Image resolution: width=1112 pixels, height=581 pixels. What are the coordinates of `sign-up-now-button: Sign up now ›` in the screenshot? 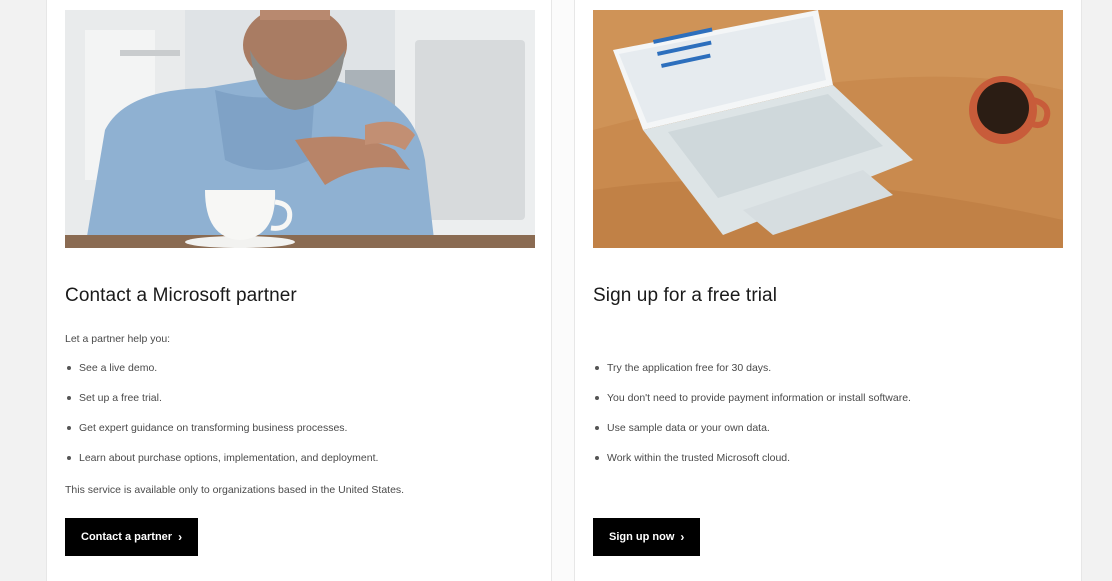 It's located at (647, 537).